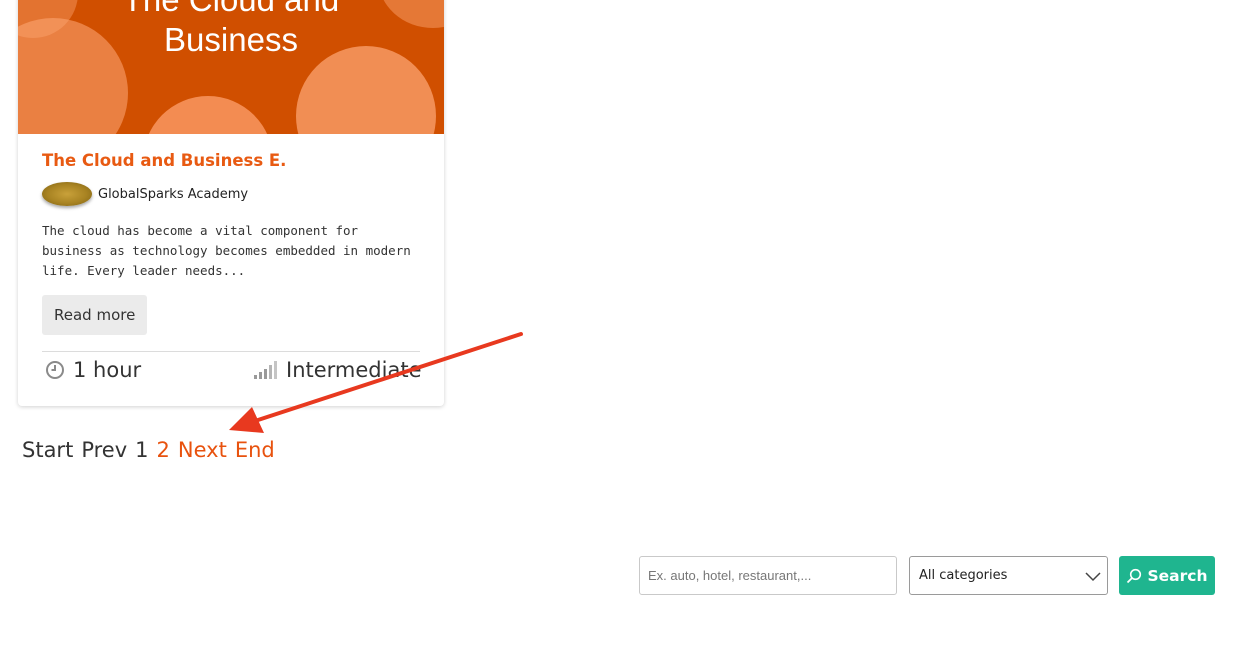 This screenshot has width=1239, height=671. I want to click on course-level: Intermediate, so click(338, 370).